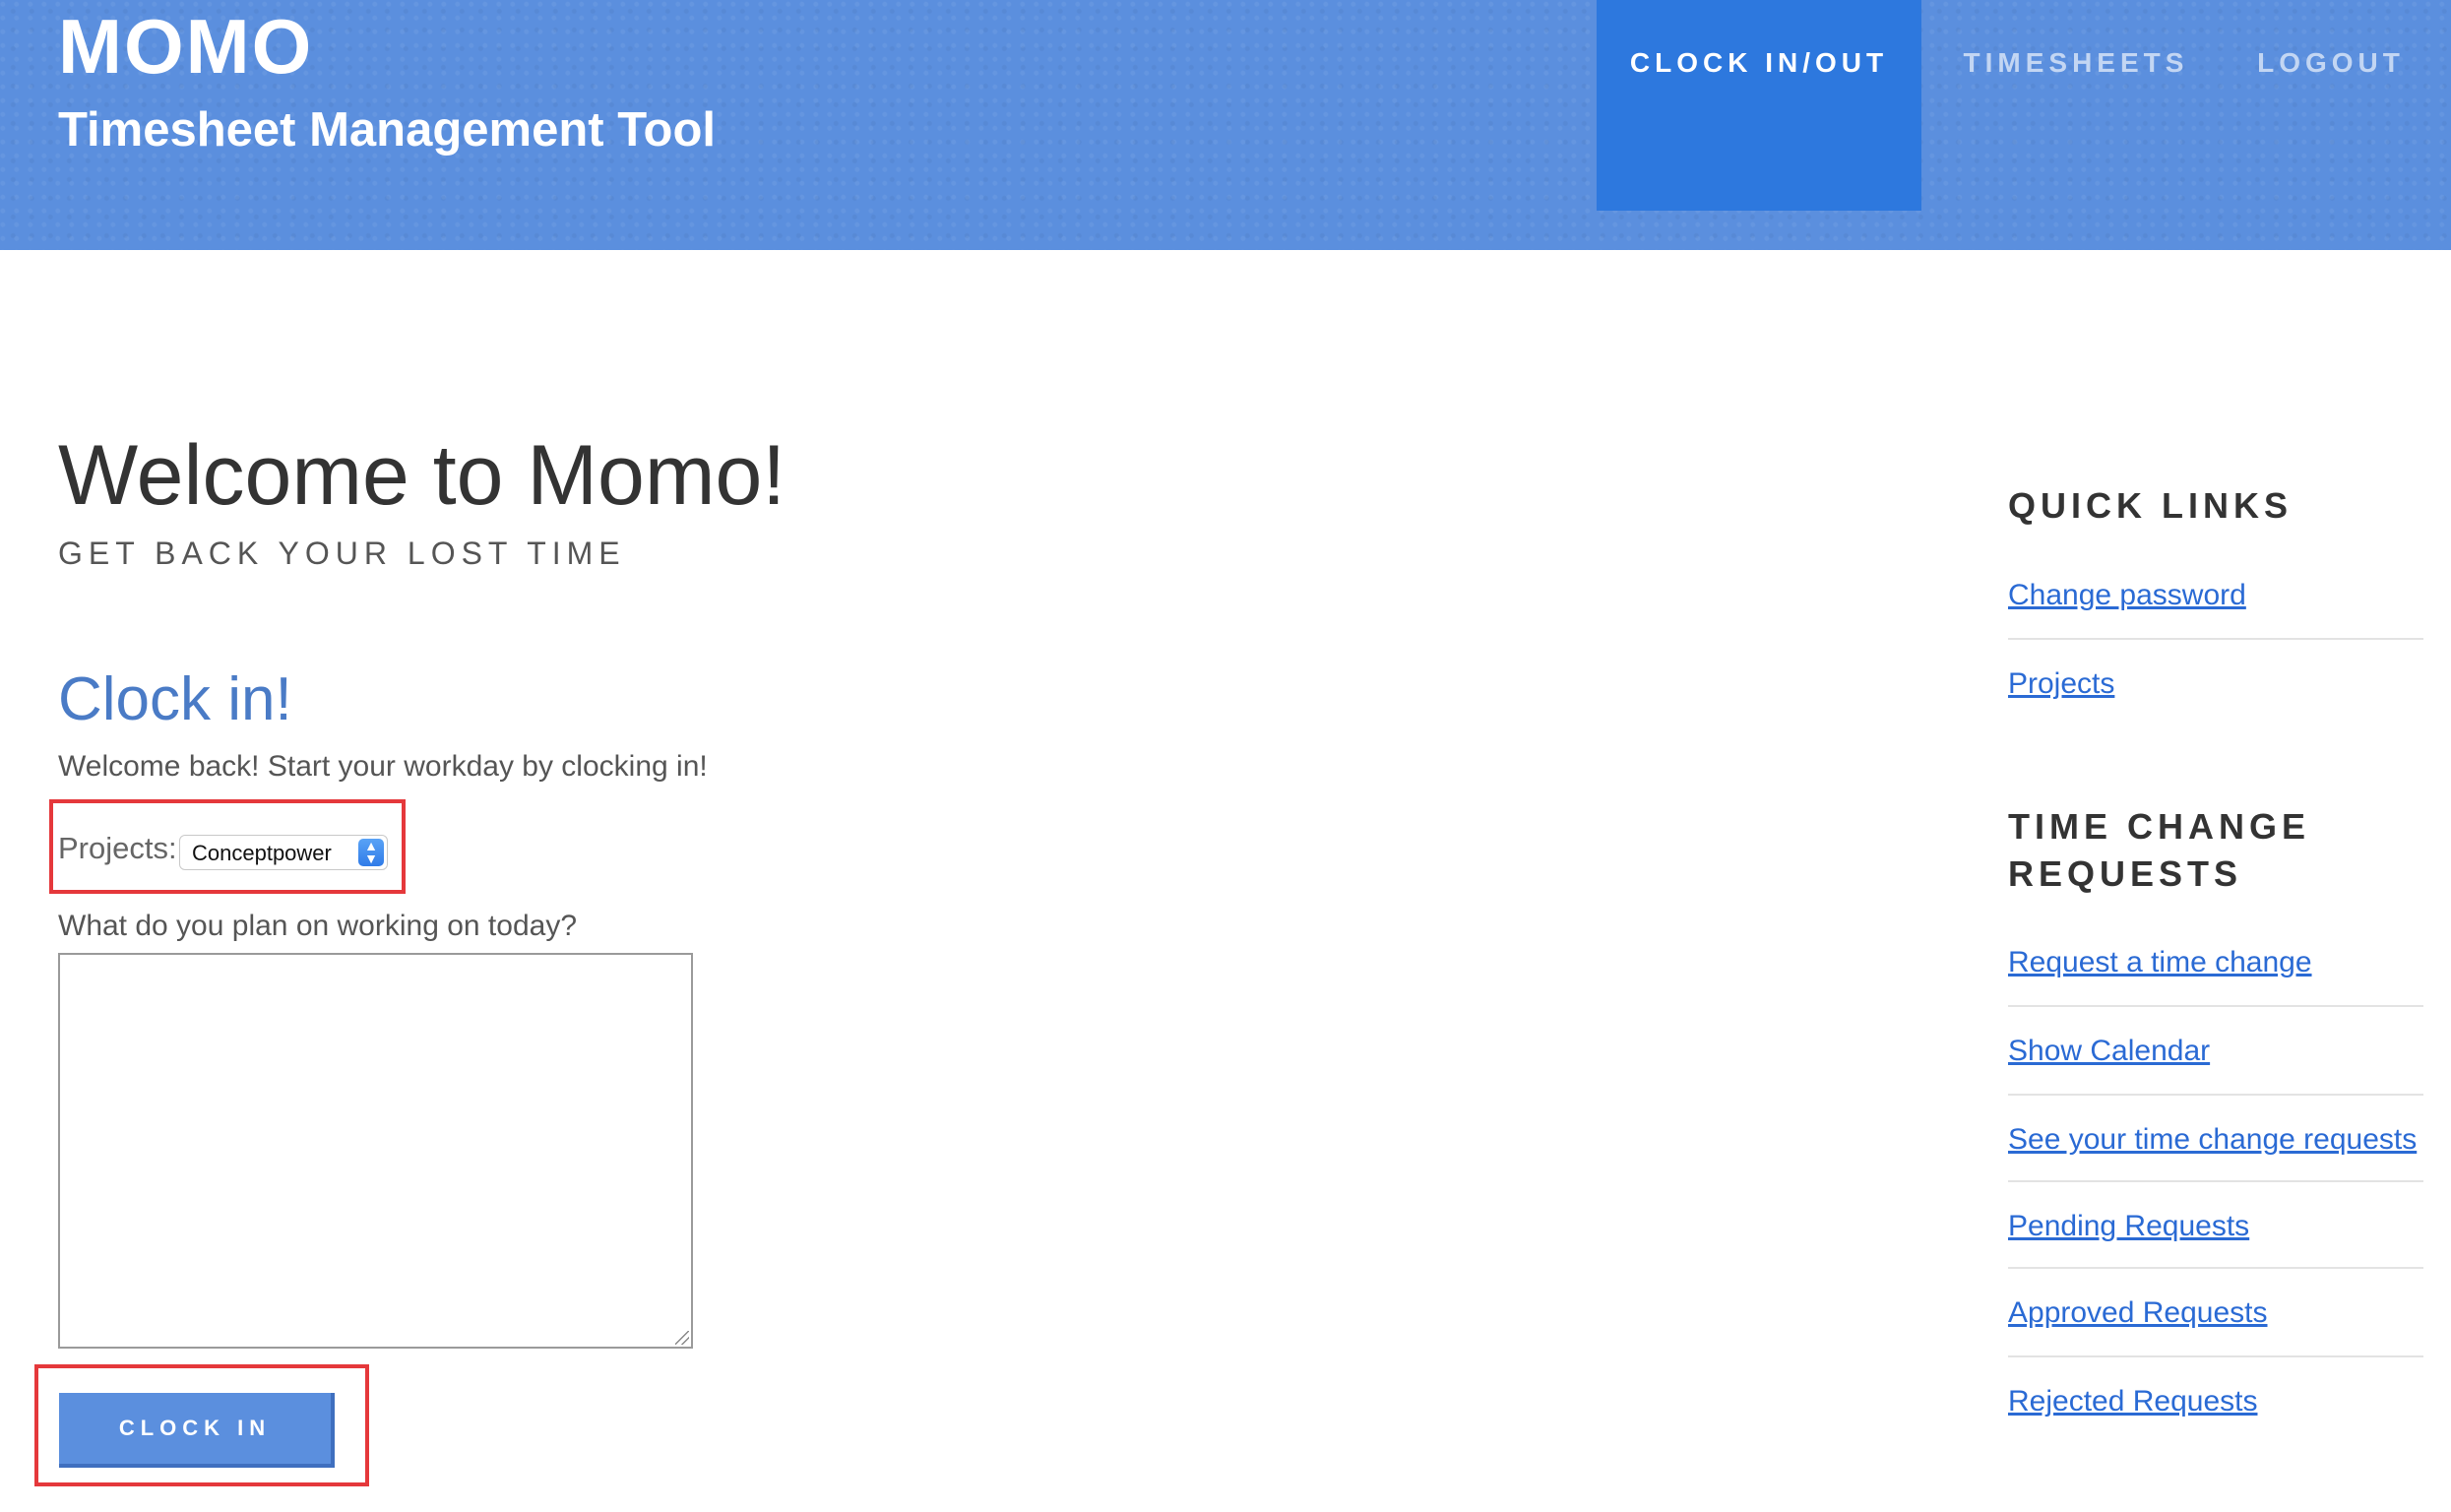 This screenshot has height=1512, width=2451. Describe the element at coordinates (422, 475) in the screenshot. I see `page-title: Welcome to Momo!` at that location.